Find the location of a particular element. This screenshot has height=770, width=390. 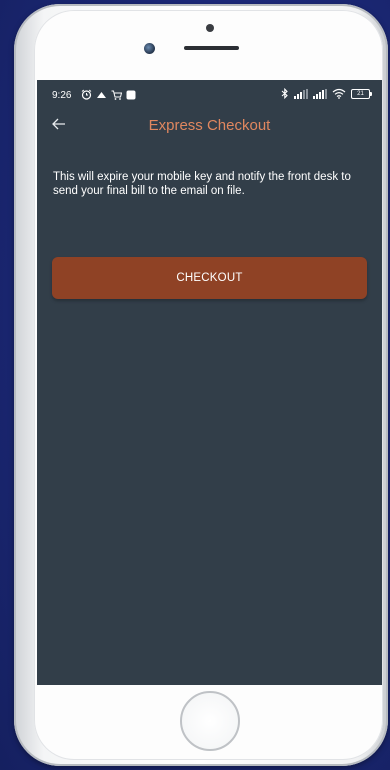

checkout-button: CHECKOUT is located at coordinates (209, 278).